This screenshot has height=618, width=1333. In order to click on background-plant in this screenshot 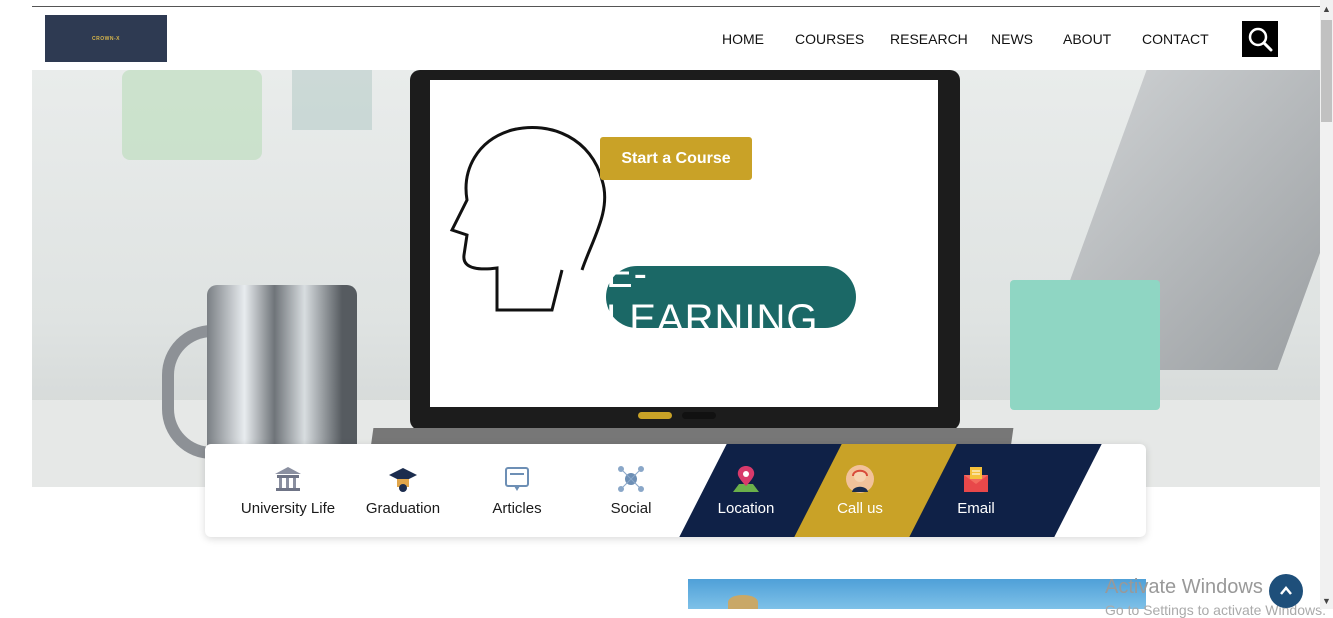, I will do `click(192, 115)`.